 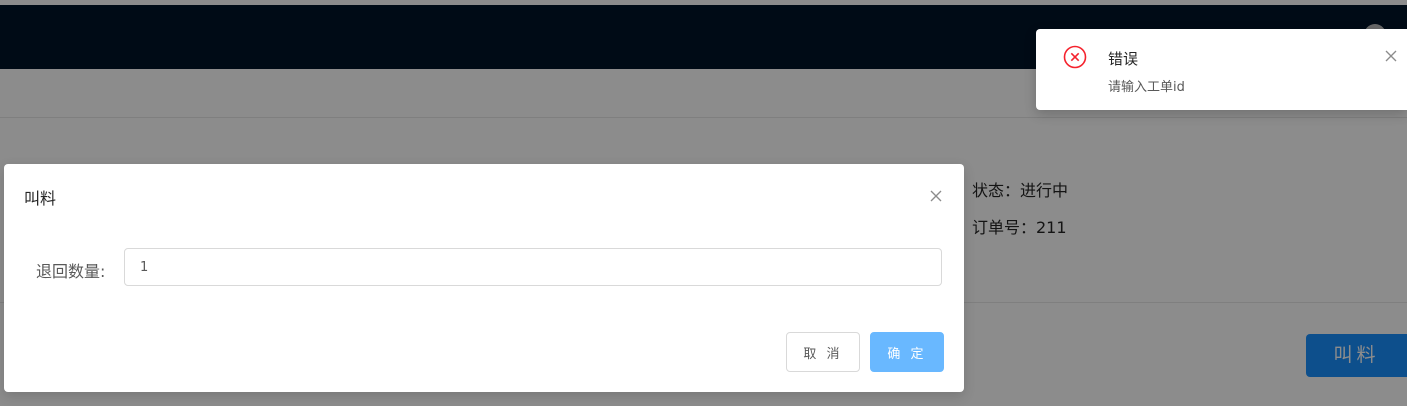 What do you see at coordinates (1123, 59) in the screenshot?
I see `notification-title: 错误` at bounding box center [1123, 59].